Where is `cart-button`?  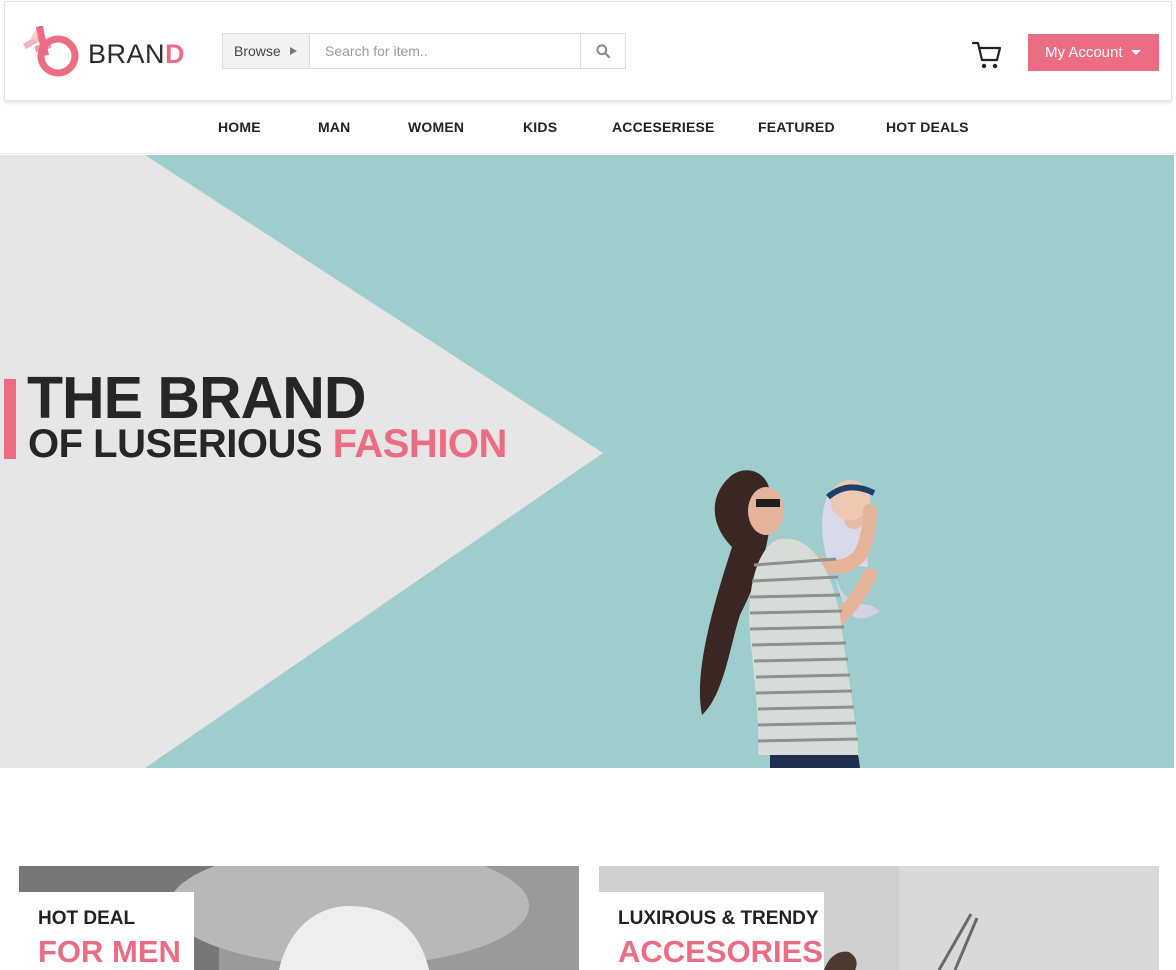 cart-button is located at coordinates (987, 55).